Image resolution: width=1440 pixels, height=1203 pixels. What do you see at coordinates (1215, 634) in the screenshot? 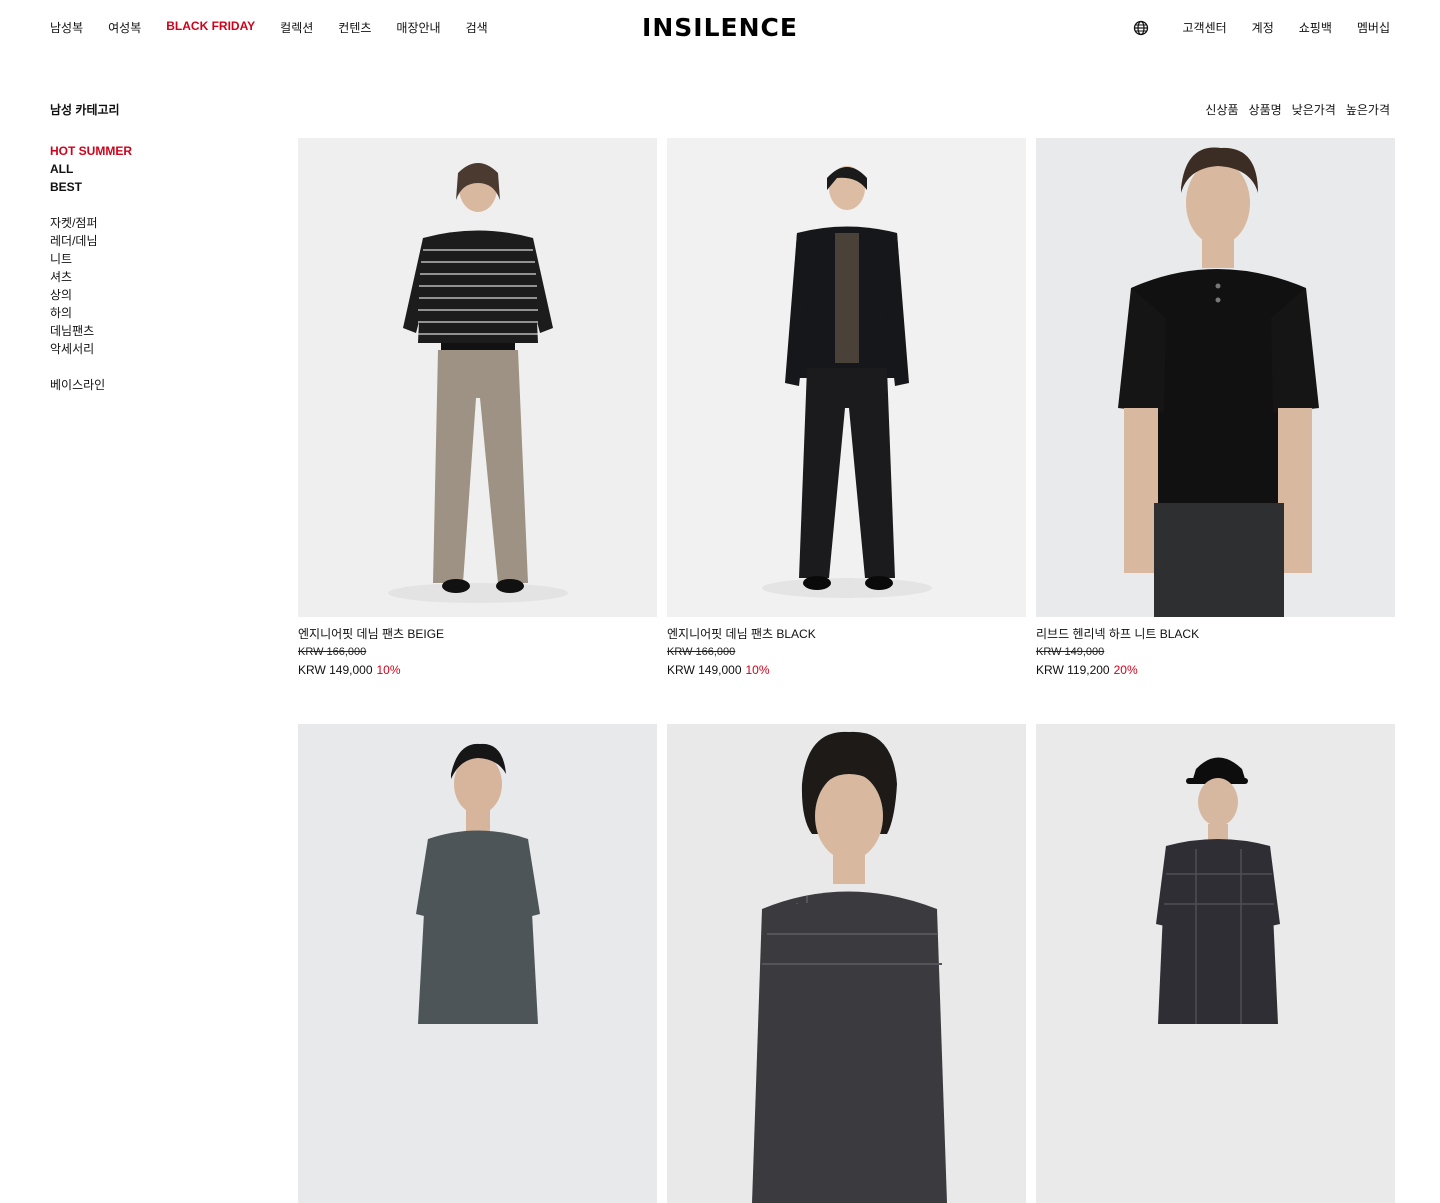
I see `product-name: 리브드 헨리넥 하프 니트 BLACK` at bounding box center [1215, 634].